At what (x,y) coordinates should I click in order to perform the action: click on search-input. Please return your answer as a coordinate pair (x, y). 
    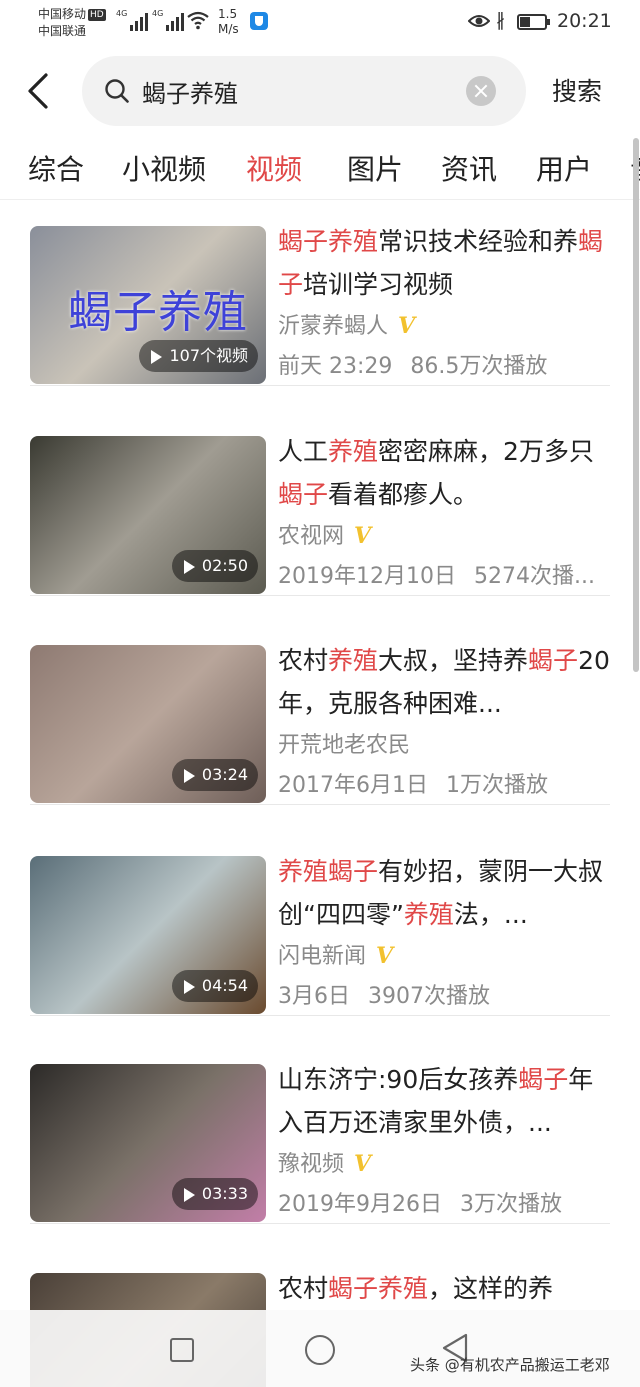
    Looking at the image, I should click on (302, 91).